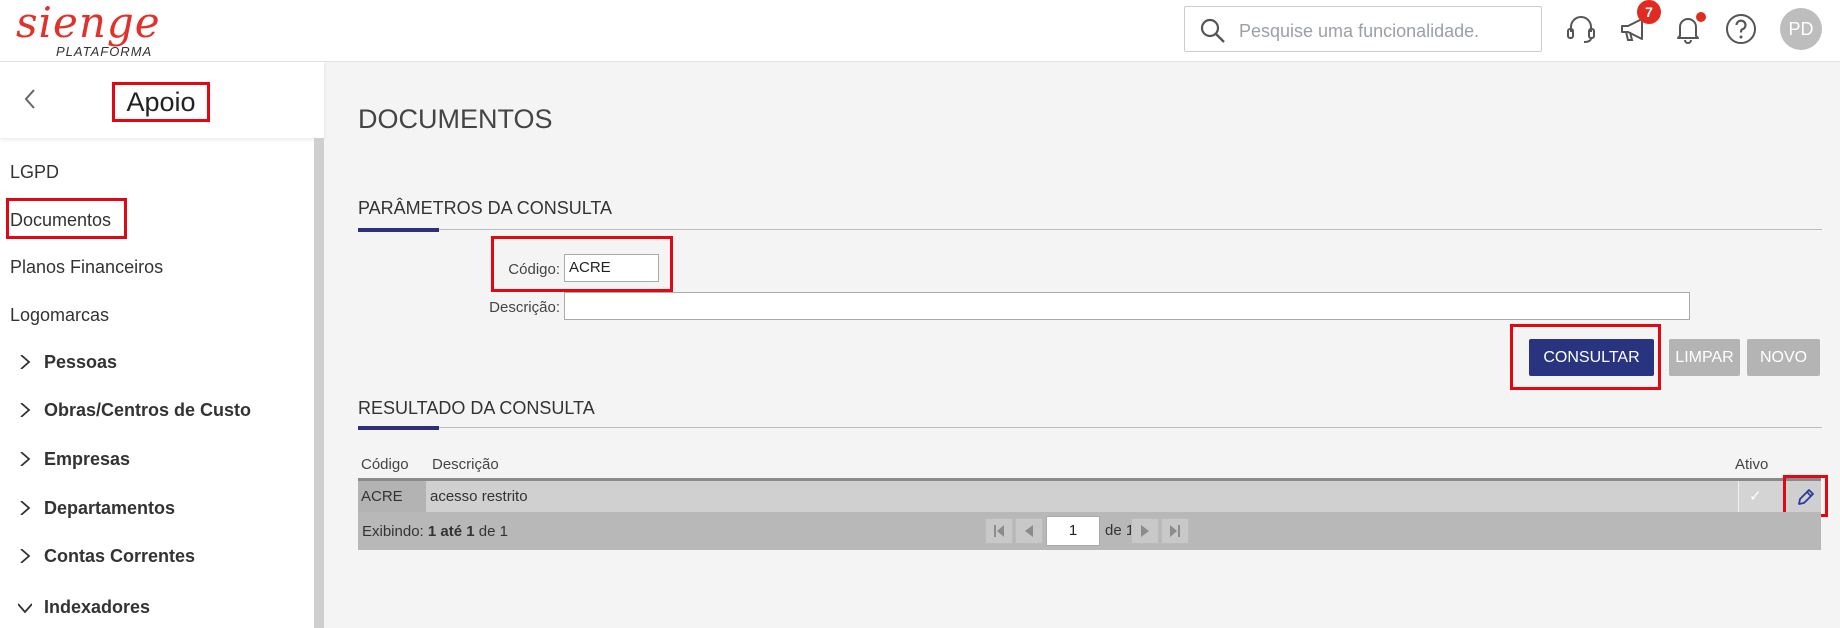  Describe the element at coordinates (1359, 31) in the screenshot. I see `search-placeholder: Pesquise uma funcionalidade.` at that location.